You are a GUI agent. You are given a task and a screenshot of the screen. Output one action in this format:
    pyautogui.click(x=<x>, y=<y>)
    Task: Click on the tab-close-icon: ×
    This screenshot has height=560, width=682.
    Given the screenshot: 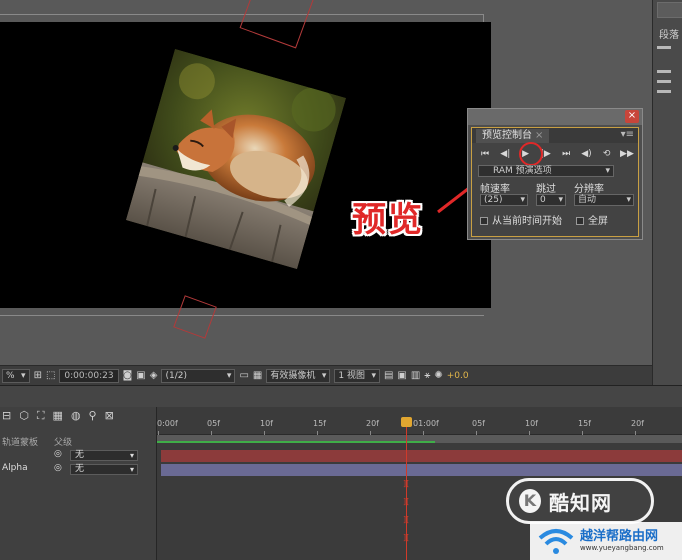 What is the action you would take?
    pyautogui.click(x=539, y=135)
    